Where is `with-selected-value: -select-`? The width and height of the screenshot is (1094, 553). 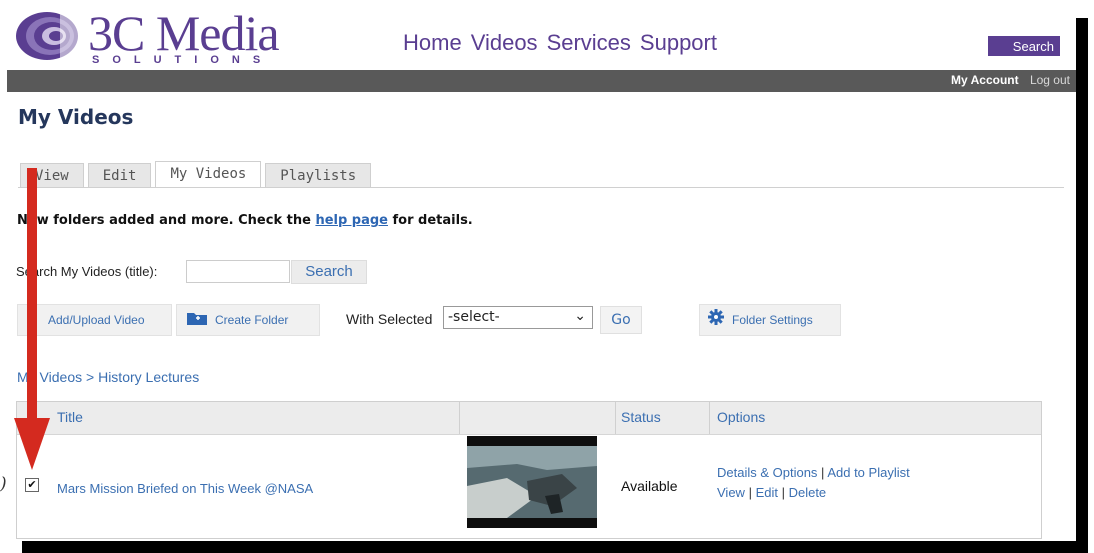 with-selected-value: -select- is located at coordinates (474, 317).